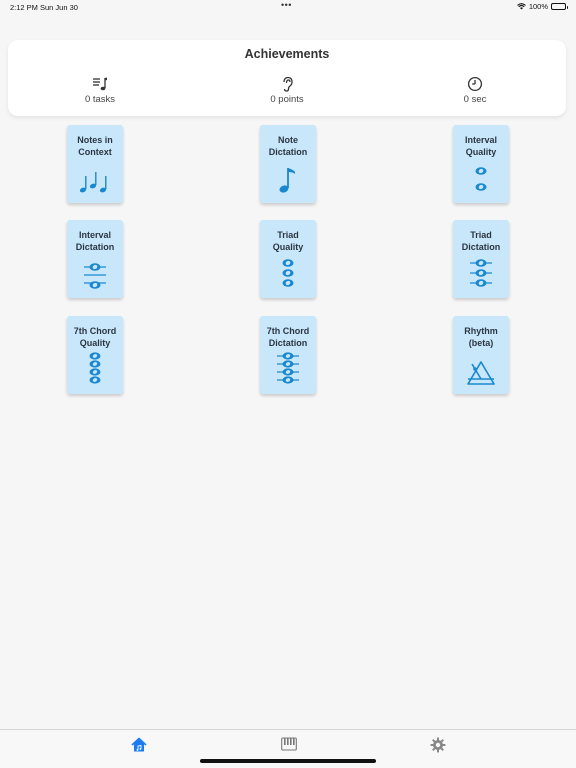  Describe the element at coordinates (95, 259) in the screenshot. I see `tile-interval-dictation: Interval Dictation` at that location.